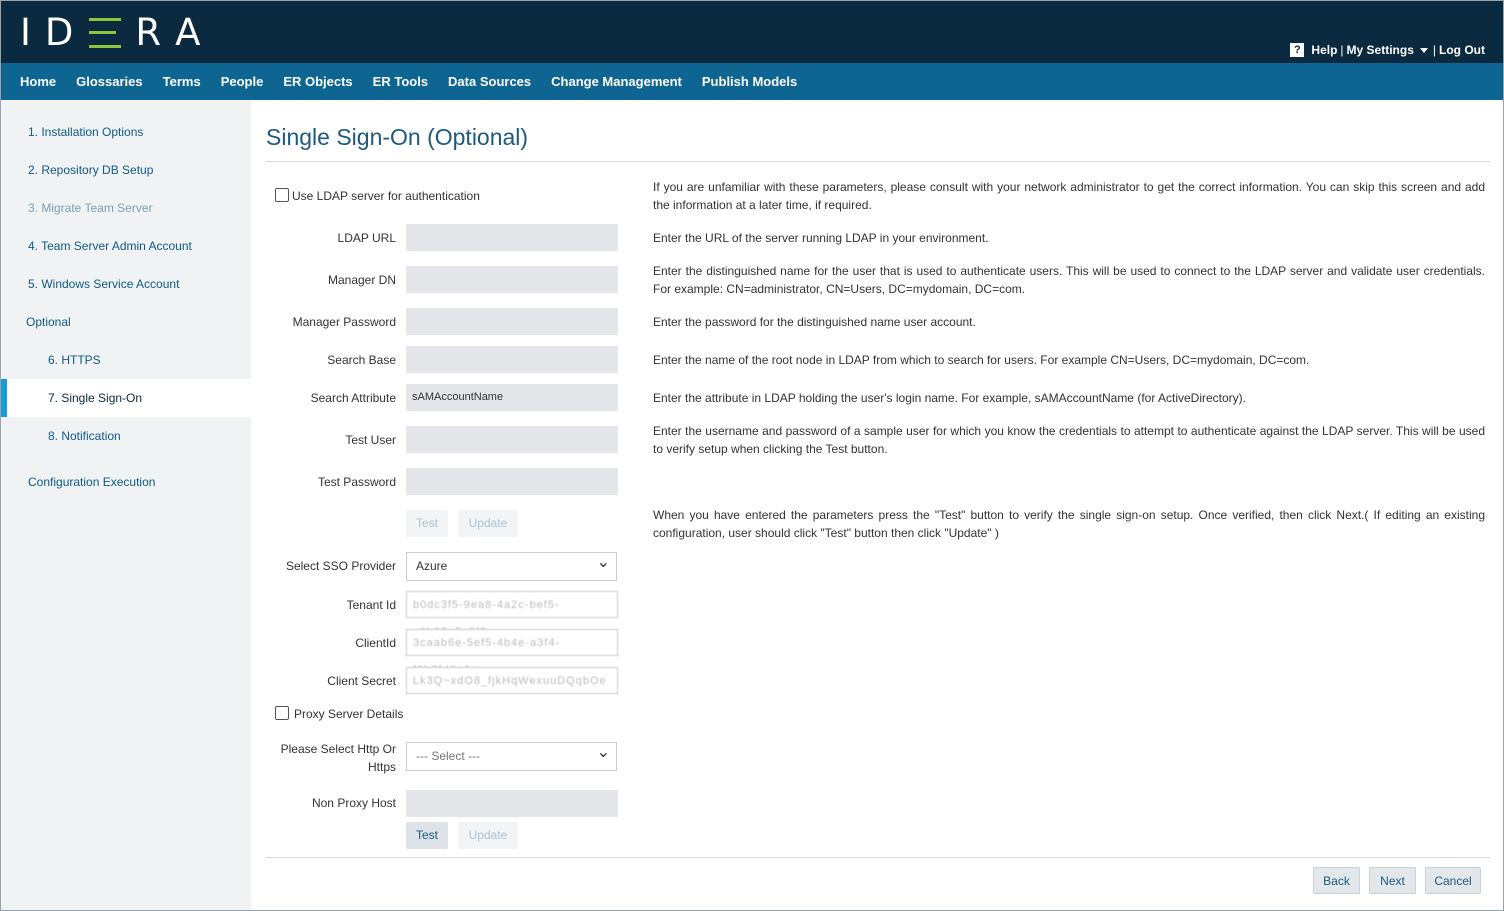 Image resolution: width=1504 pixels, height=911 pixels. Describe the element at coordinates (90, 208) in the screenshot. I see `sidebar-item-migrate-team-server: 3. Migrate Team Server` at that location.